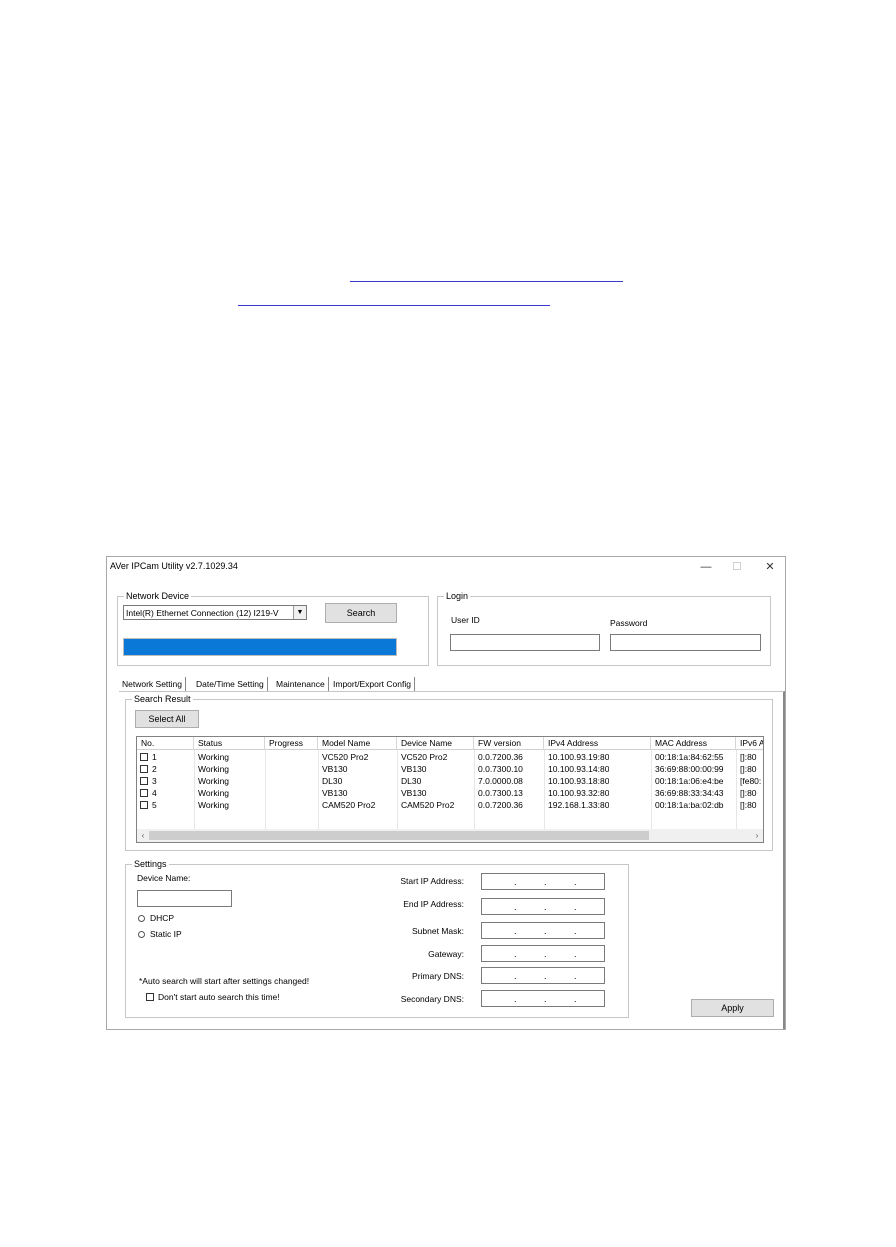 This screenshot has width=896, height=1247. Describe the element at coordinates (435, 743) in the screenshot. I see `col-device-name: Device Name` at that location.